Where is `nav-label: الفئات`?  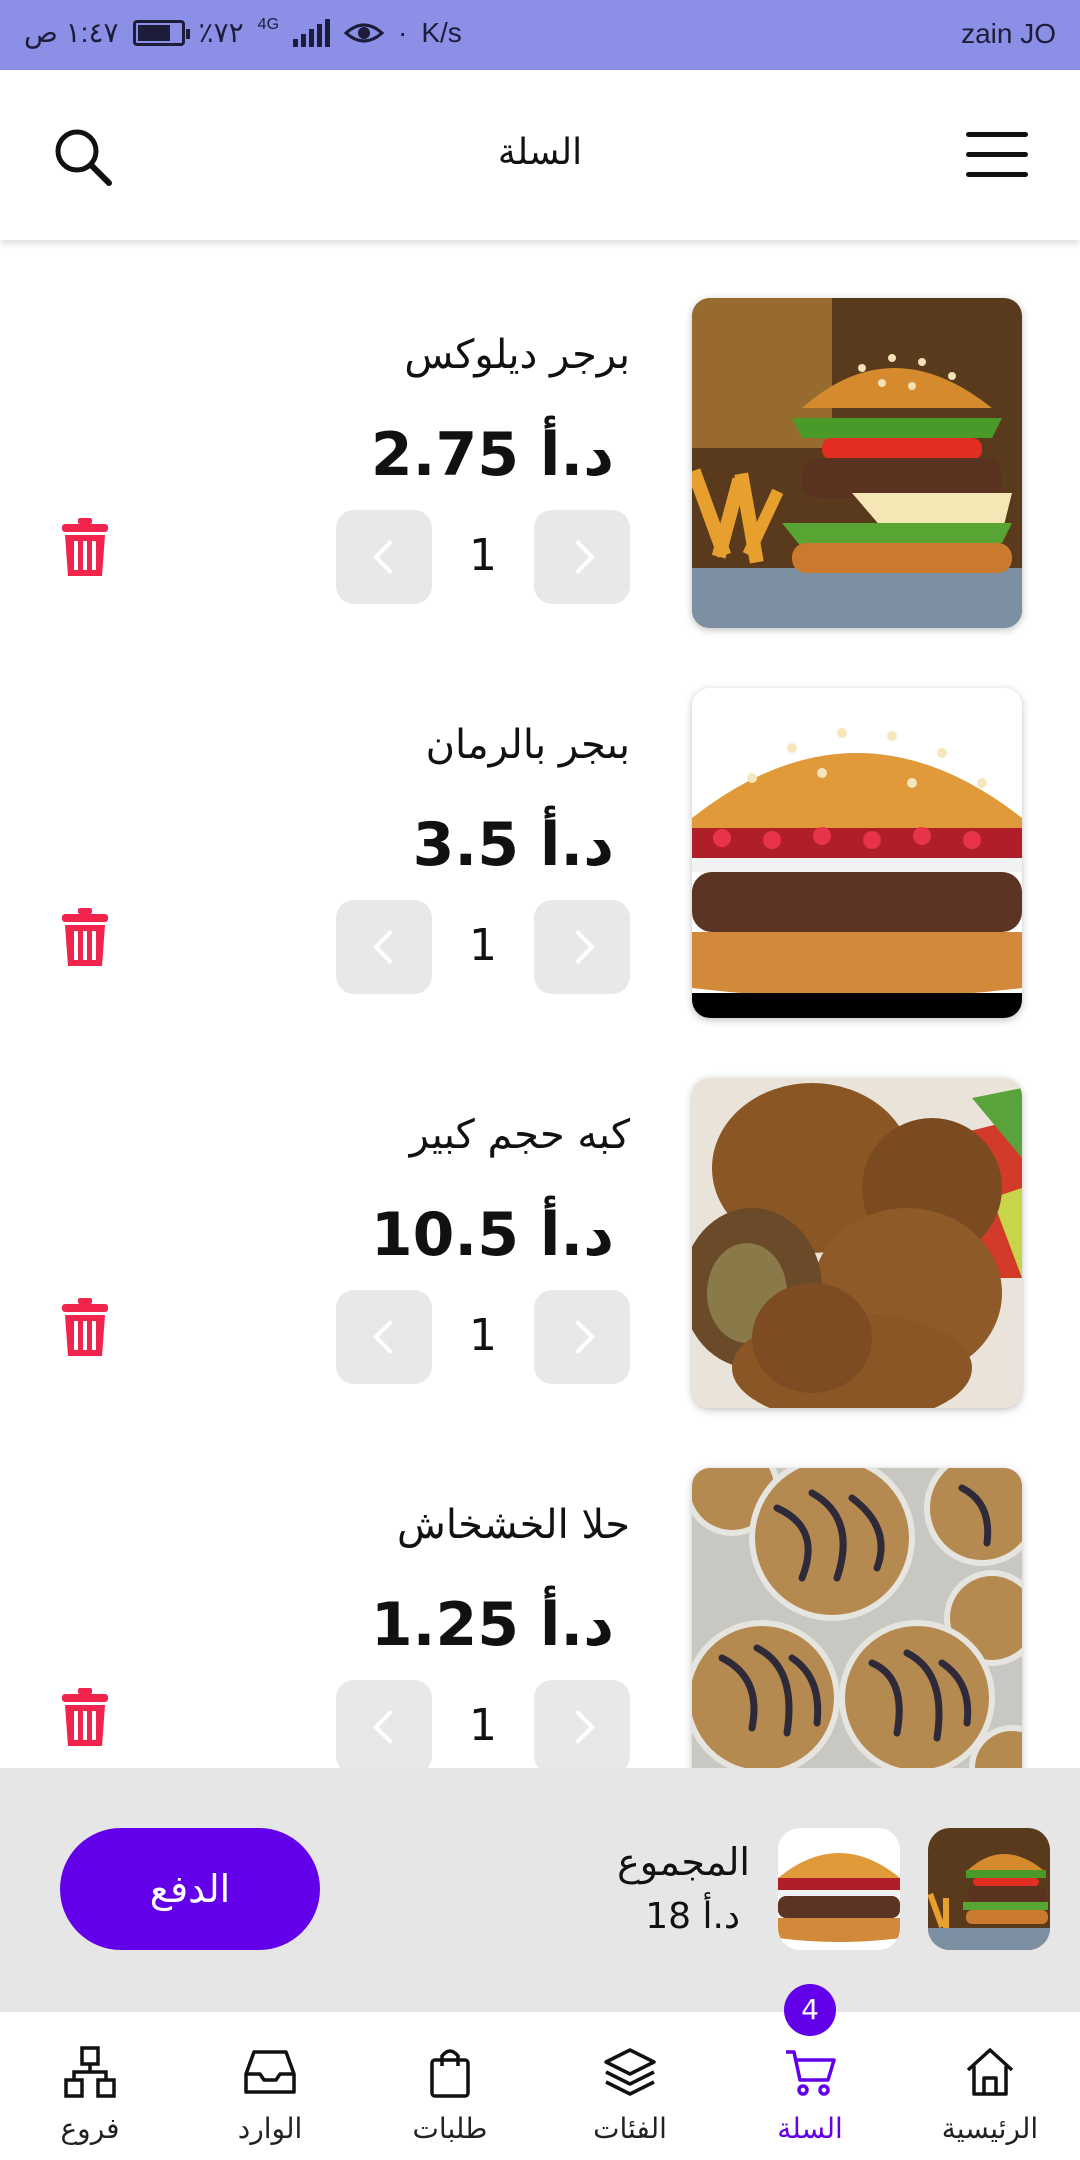 nav-label: الفئات is located at coordinates (630, 2128).